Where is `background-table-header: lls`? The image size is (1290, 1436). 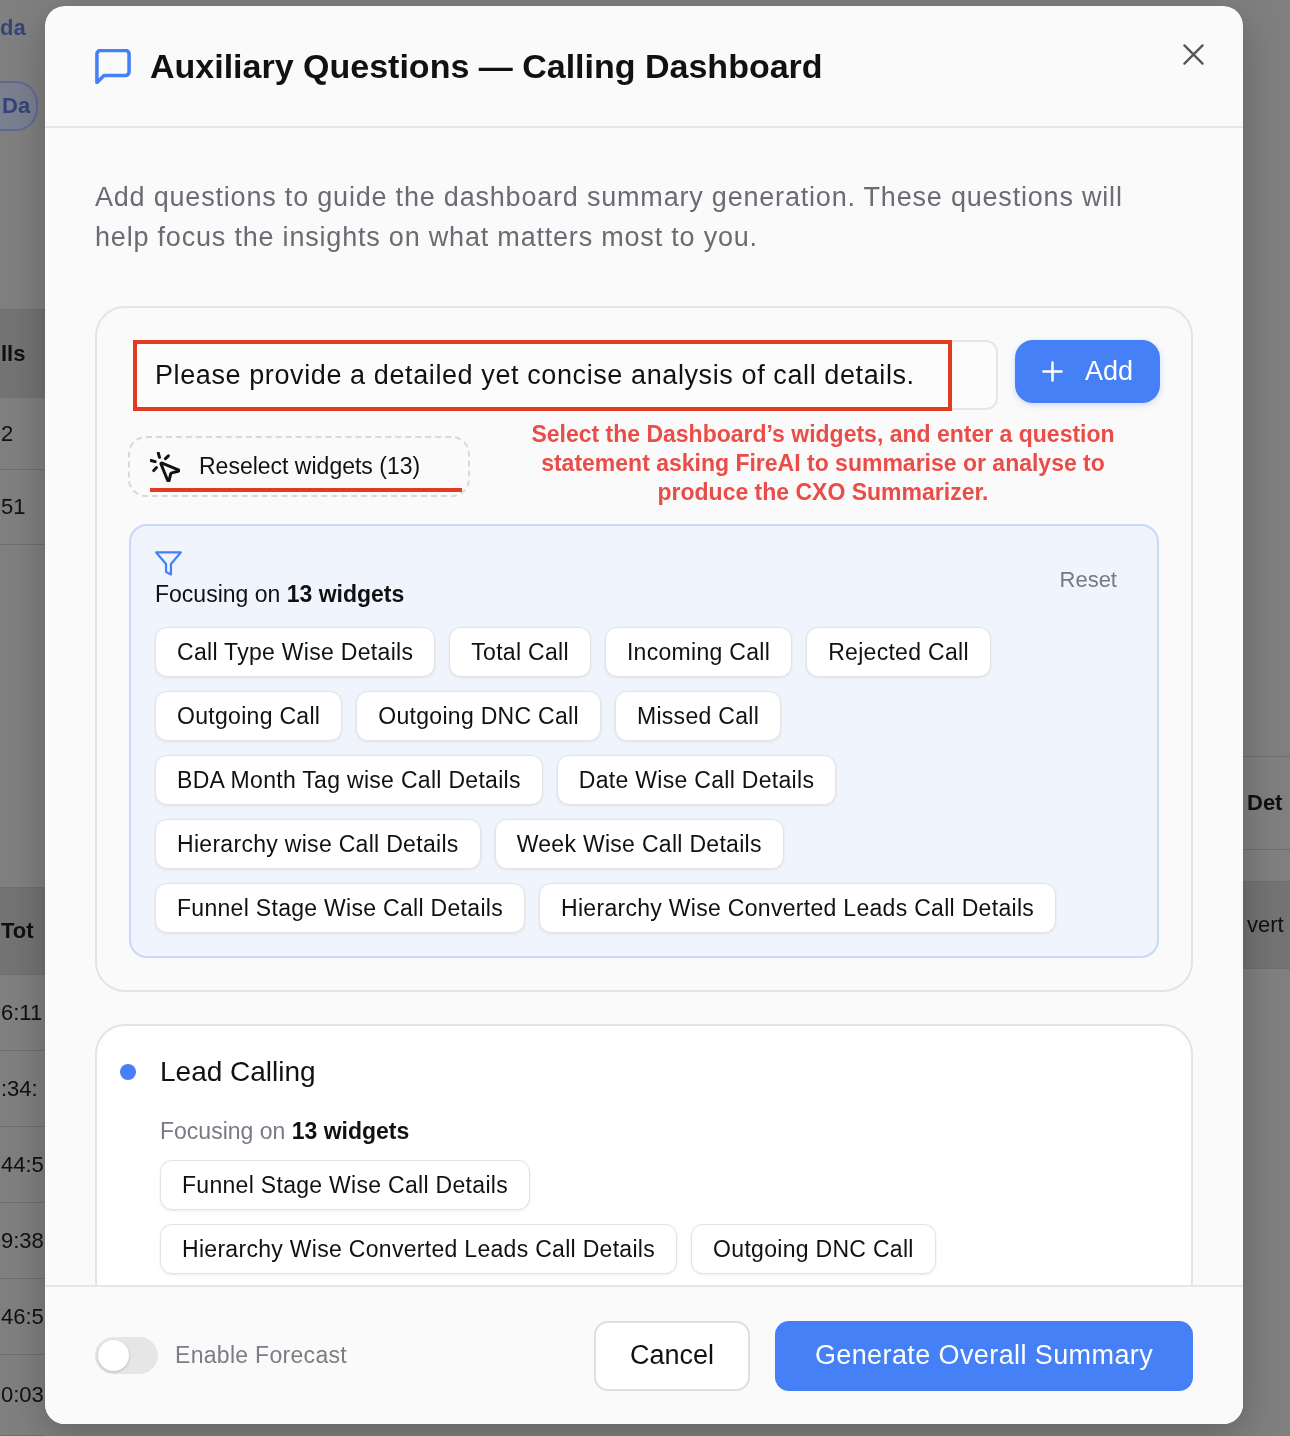
background-table-header: lls is located at coordinates (22, 354).